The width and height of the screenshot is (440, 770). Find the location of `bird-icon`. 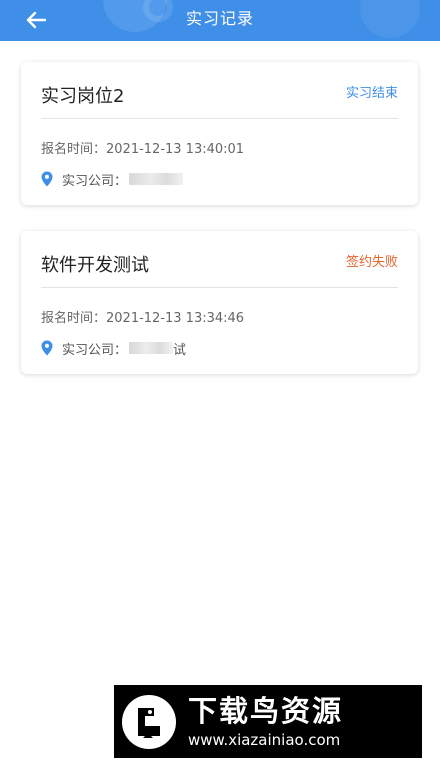

bird-icon is located at coordinates (149, 722).